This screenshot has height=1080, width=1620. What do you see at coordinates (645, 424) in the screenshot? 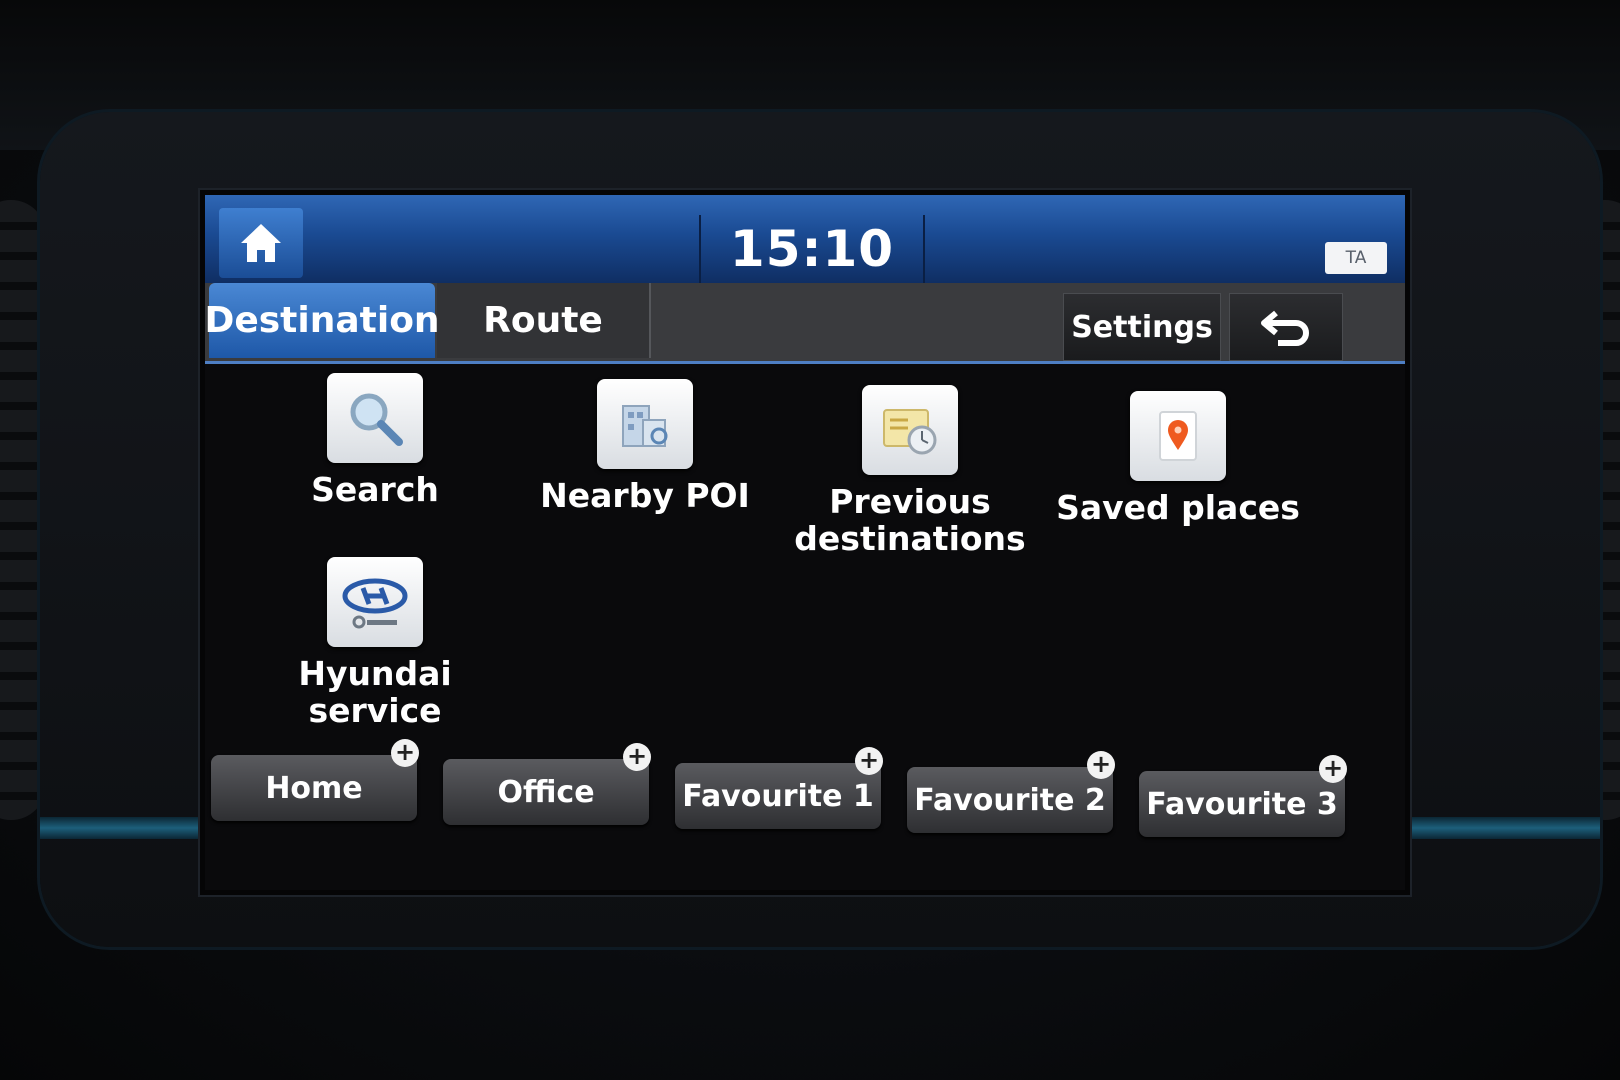
I see `building-poi-icon` at bounding box center [645, 424].